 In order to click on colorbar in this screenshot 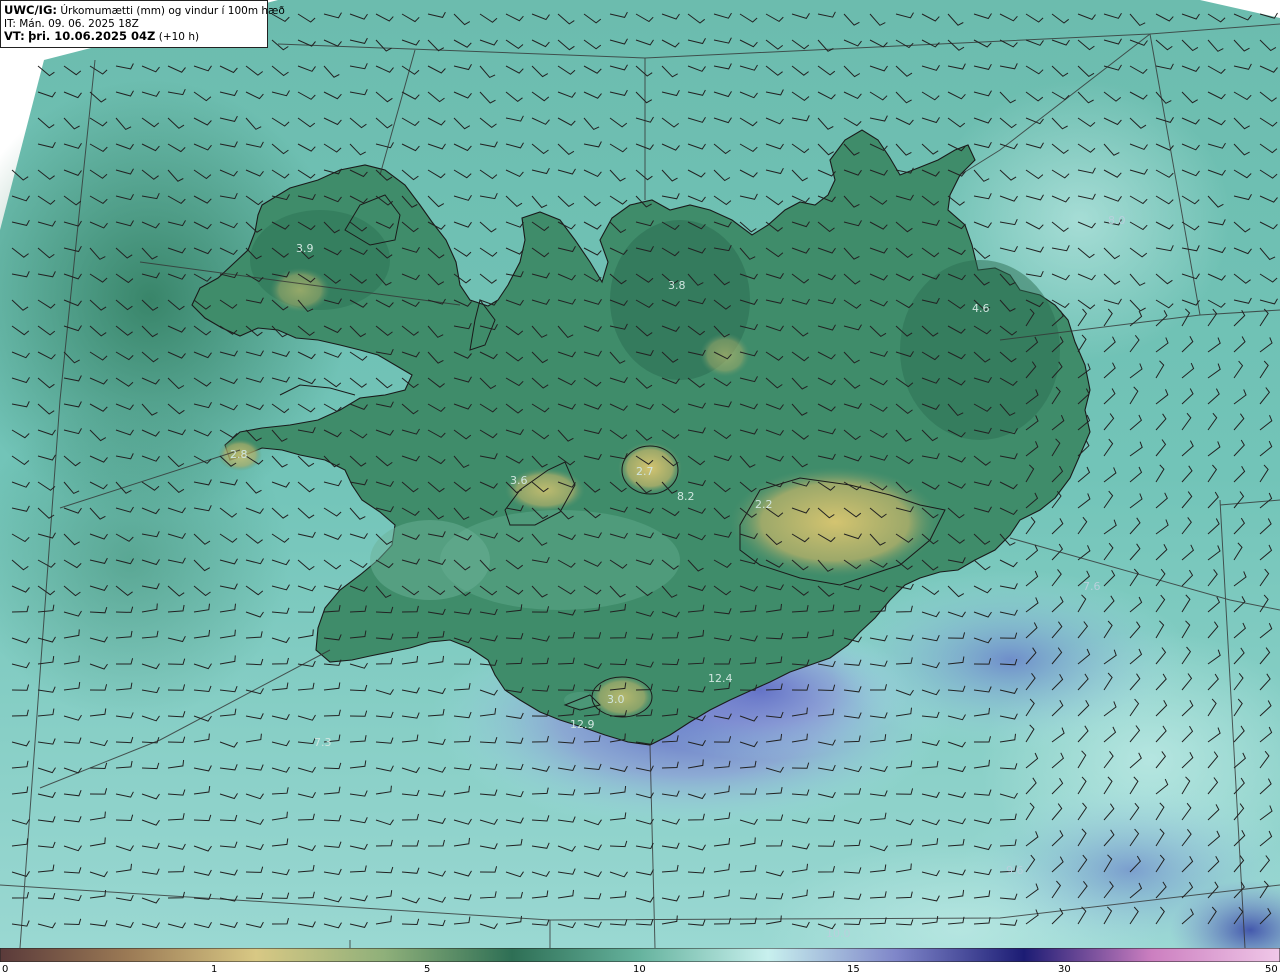, I will do `click(640, 955)`.